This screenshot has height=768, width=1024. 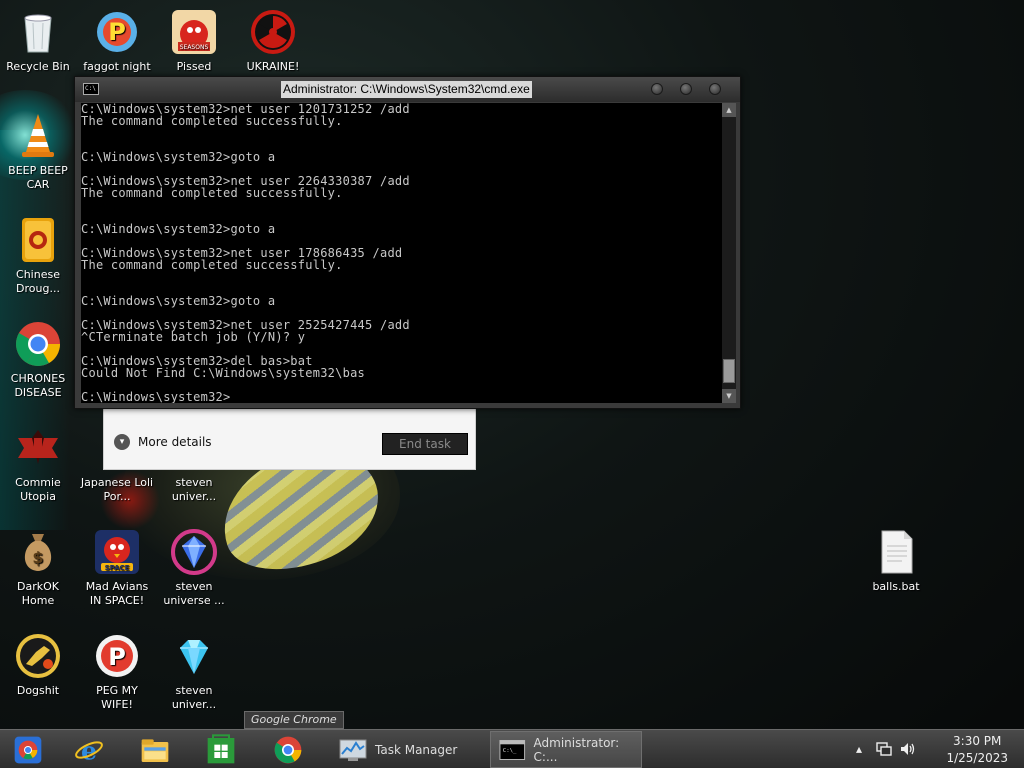 I want to click on end-task-button: End task, so click(x=425, y=444).